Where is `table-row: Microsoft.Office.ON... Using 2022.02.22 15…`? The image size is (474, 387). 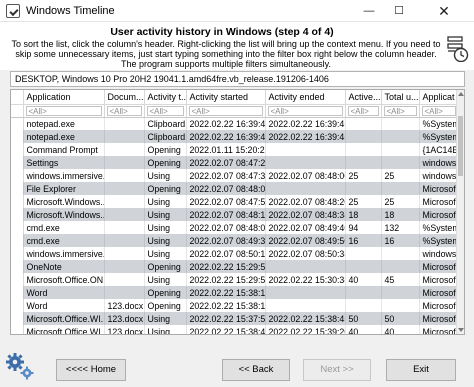 table-row: Microsoft.Office.ON... Using 2022.02.22 15… is located at coordinates (235, 279).